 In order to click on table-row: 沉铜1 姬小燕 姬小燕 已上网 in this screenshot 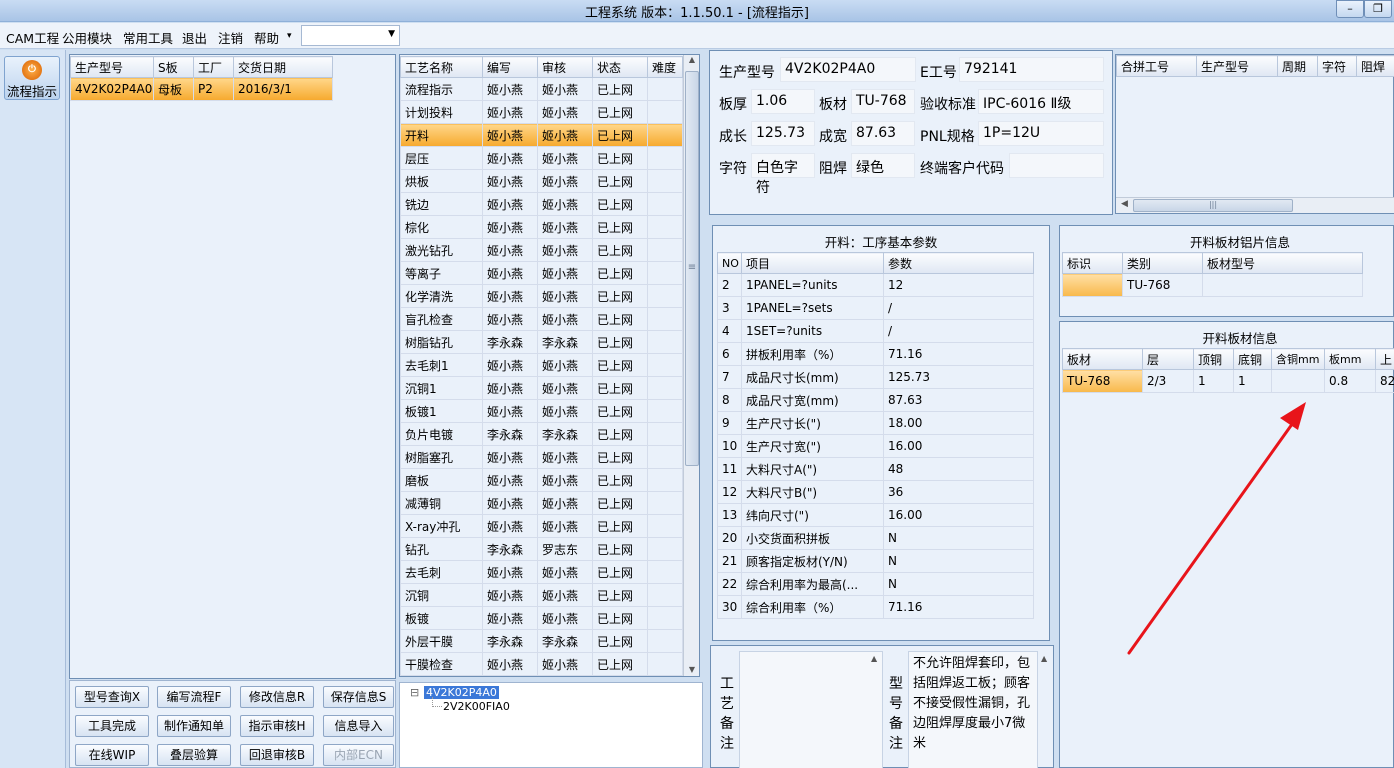, I will do `click(541, 388)`.